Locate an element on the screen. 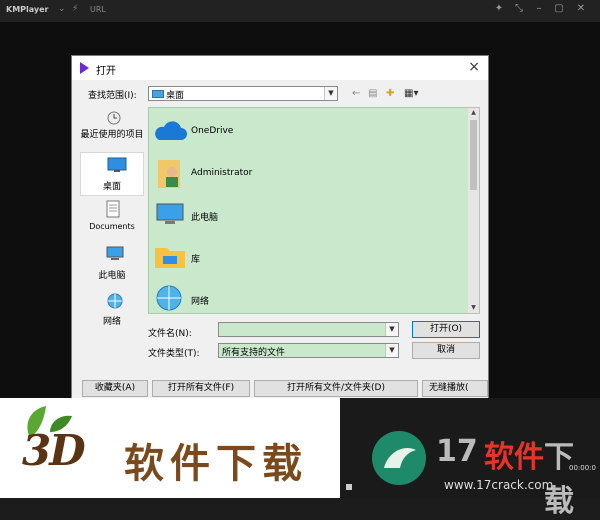 The image size is (600, 520). place-network: 网络 is located at coordinates (112, 312).